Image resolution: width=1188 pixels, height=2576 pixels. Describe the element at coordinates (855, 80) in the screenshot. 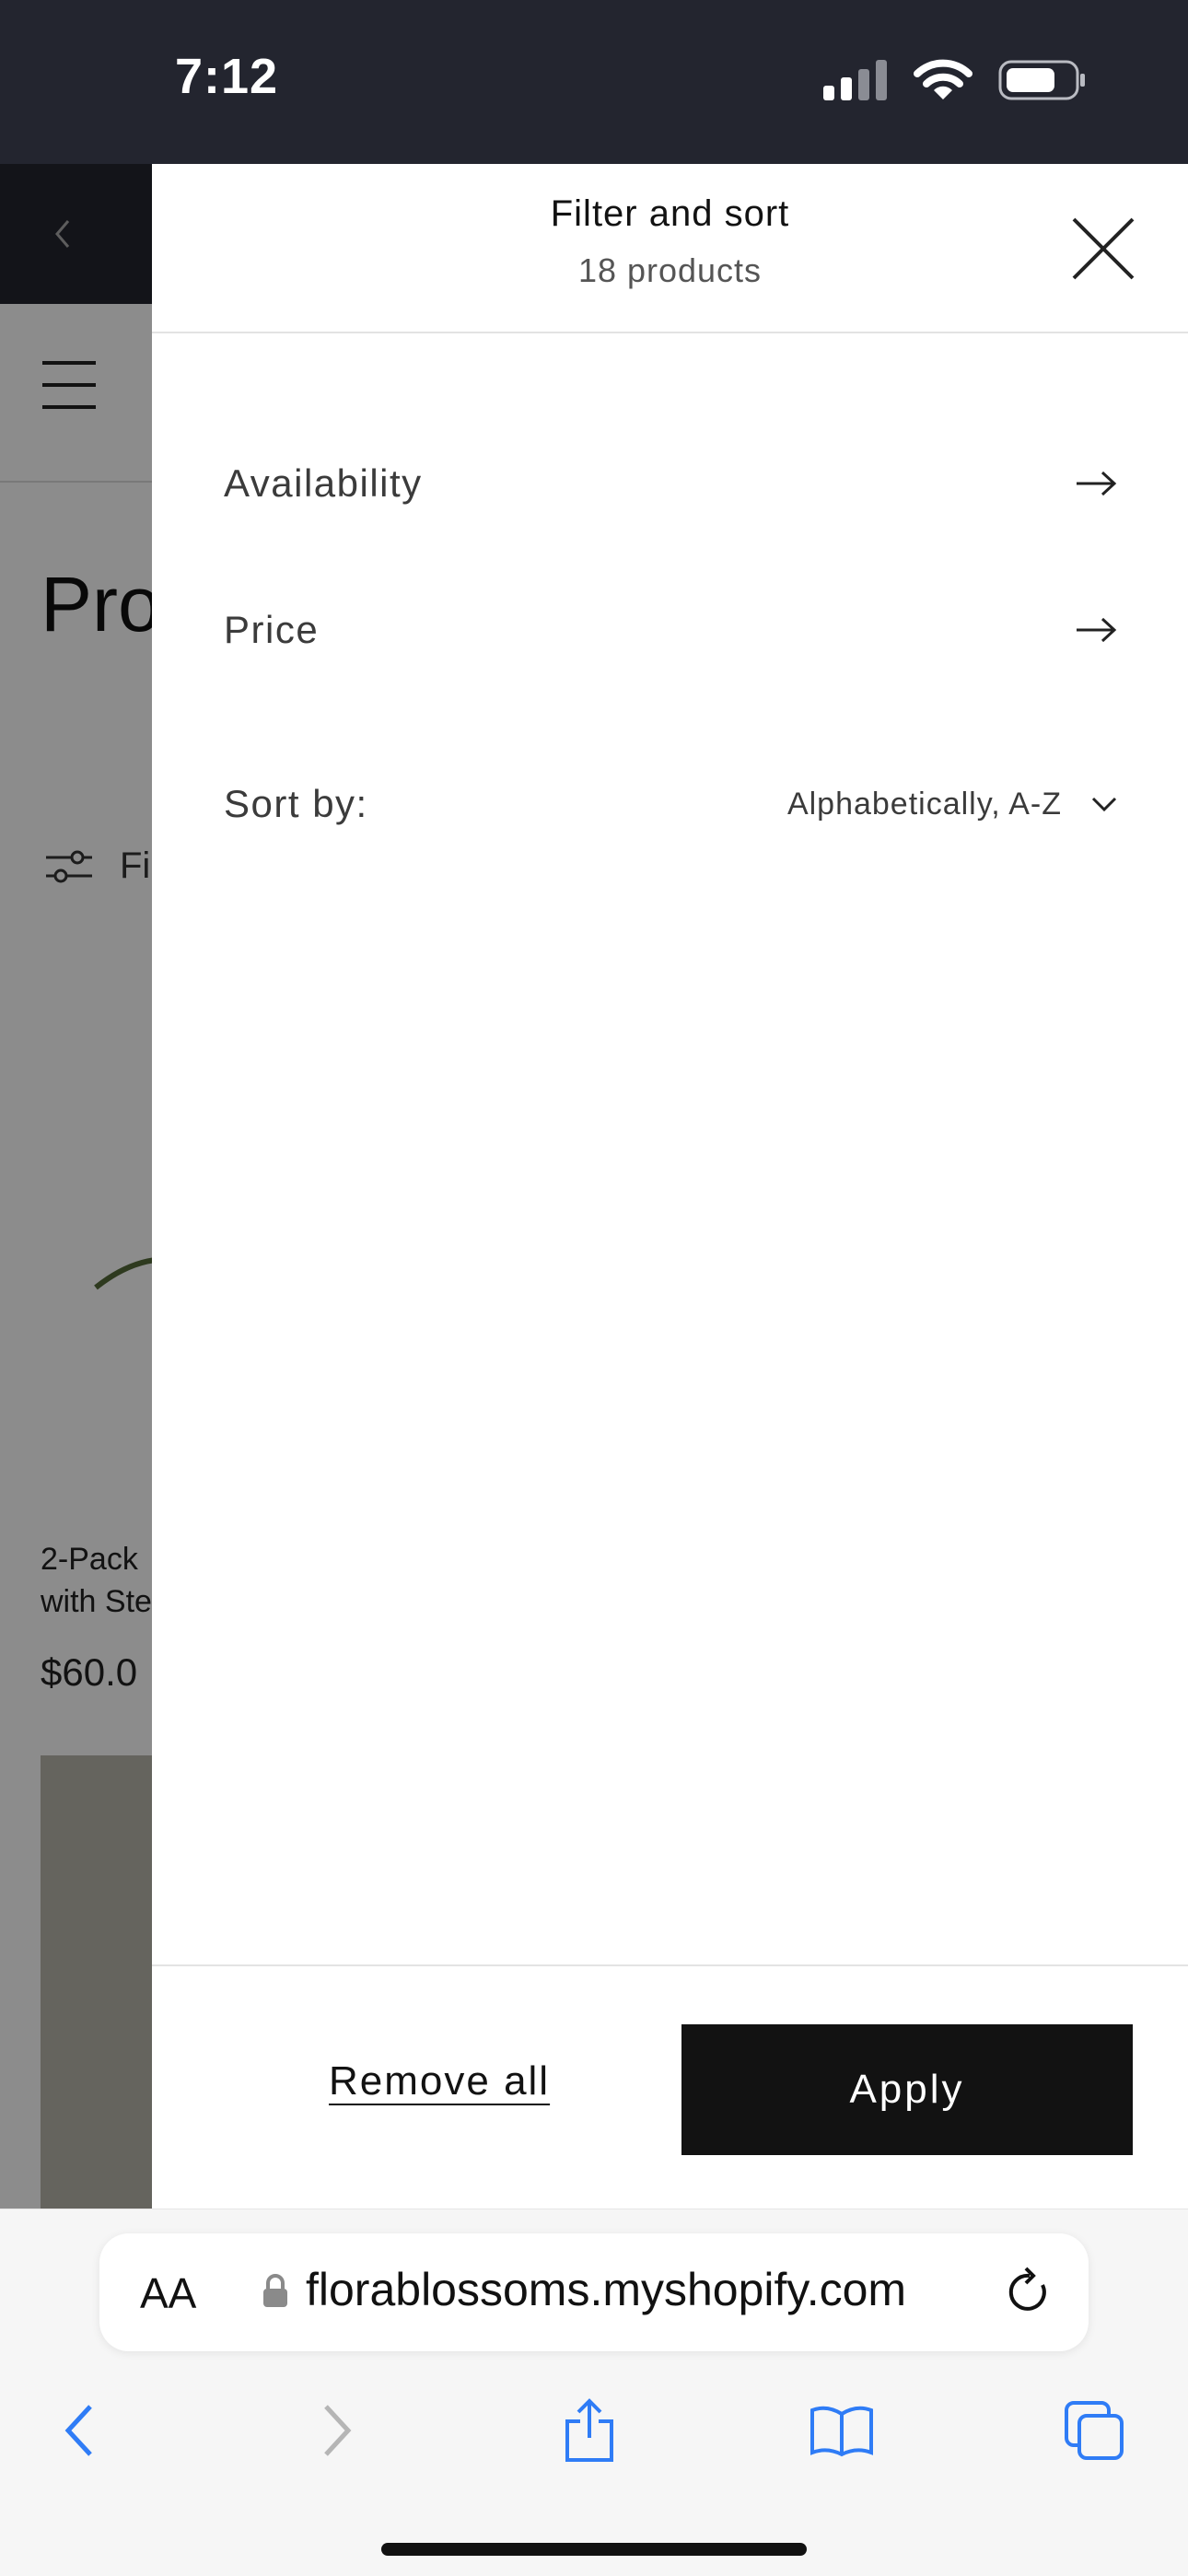

I see `signal-icon` at that location.